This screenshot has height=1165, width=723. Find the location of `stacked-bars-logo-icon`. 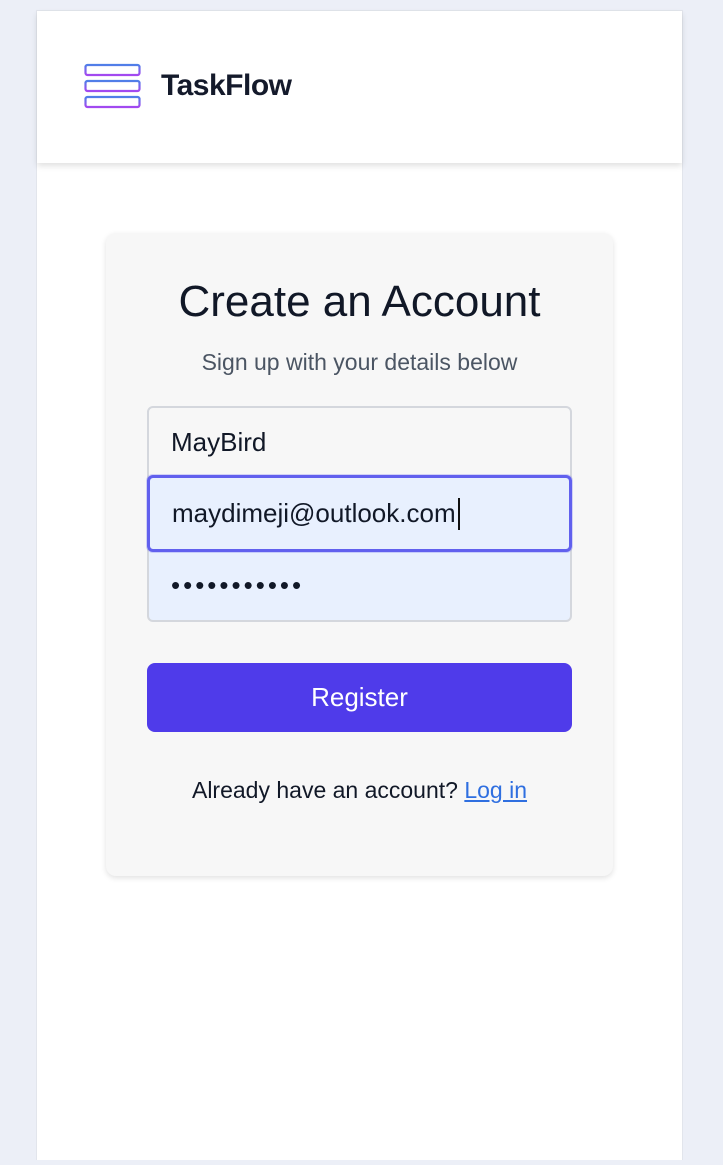

stacked-bars-logo-icon is located at coordinates (112, 86).